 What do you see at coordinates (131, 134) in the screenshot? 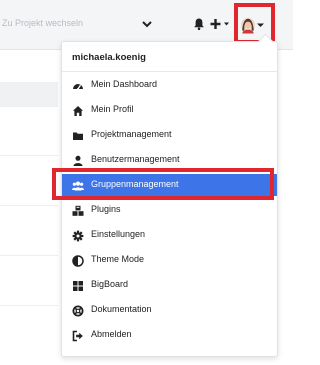
I see `menu-item-label: Projektmanagement` at bounding box center [131, 134].